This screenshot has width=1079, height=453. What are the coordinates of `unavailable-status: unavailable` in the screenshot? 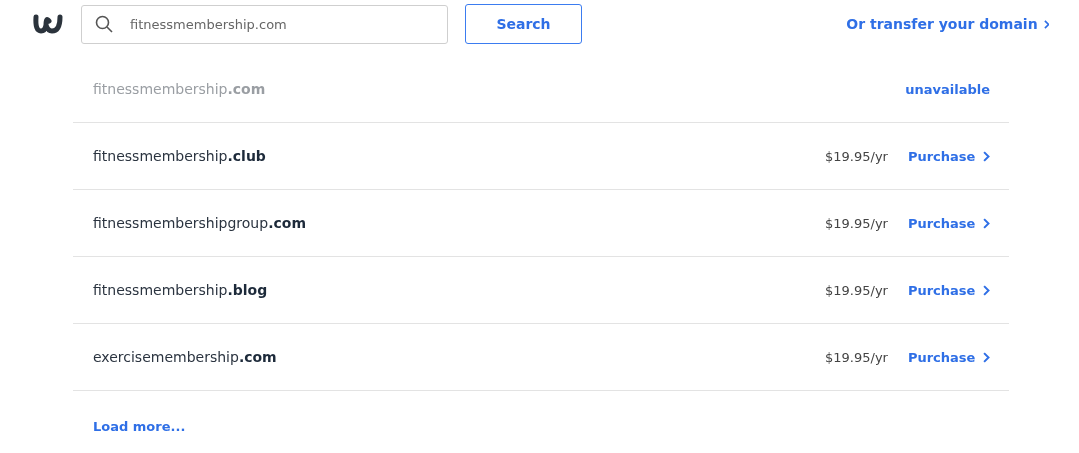 It's located at (947, 89).